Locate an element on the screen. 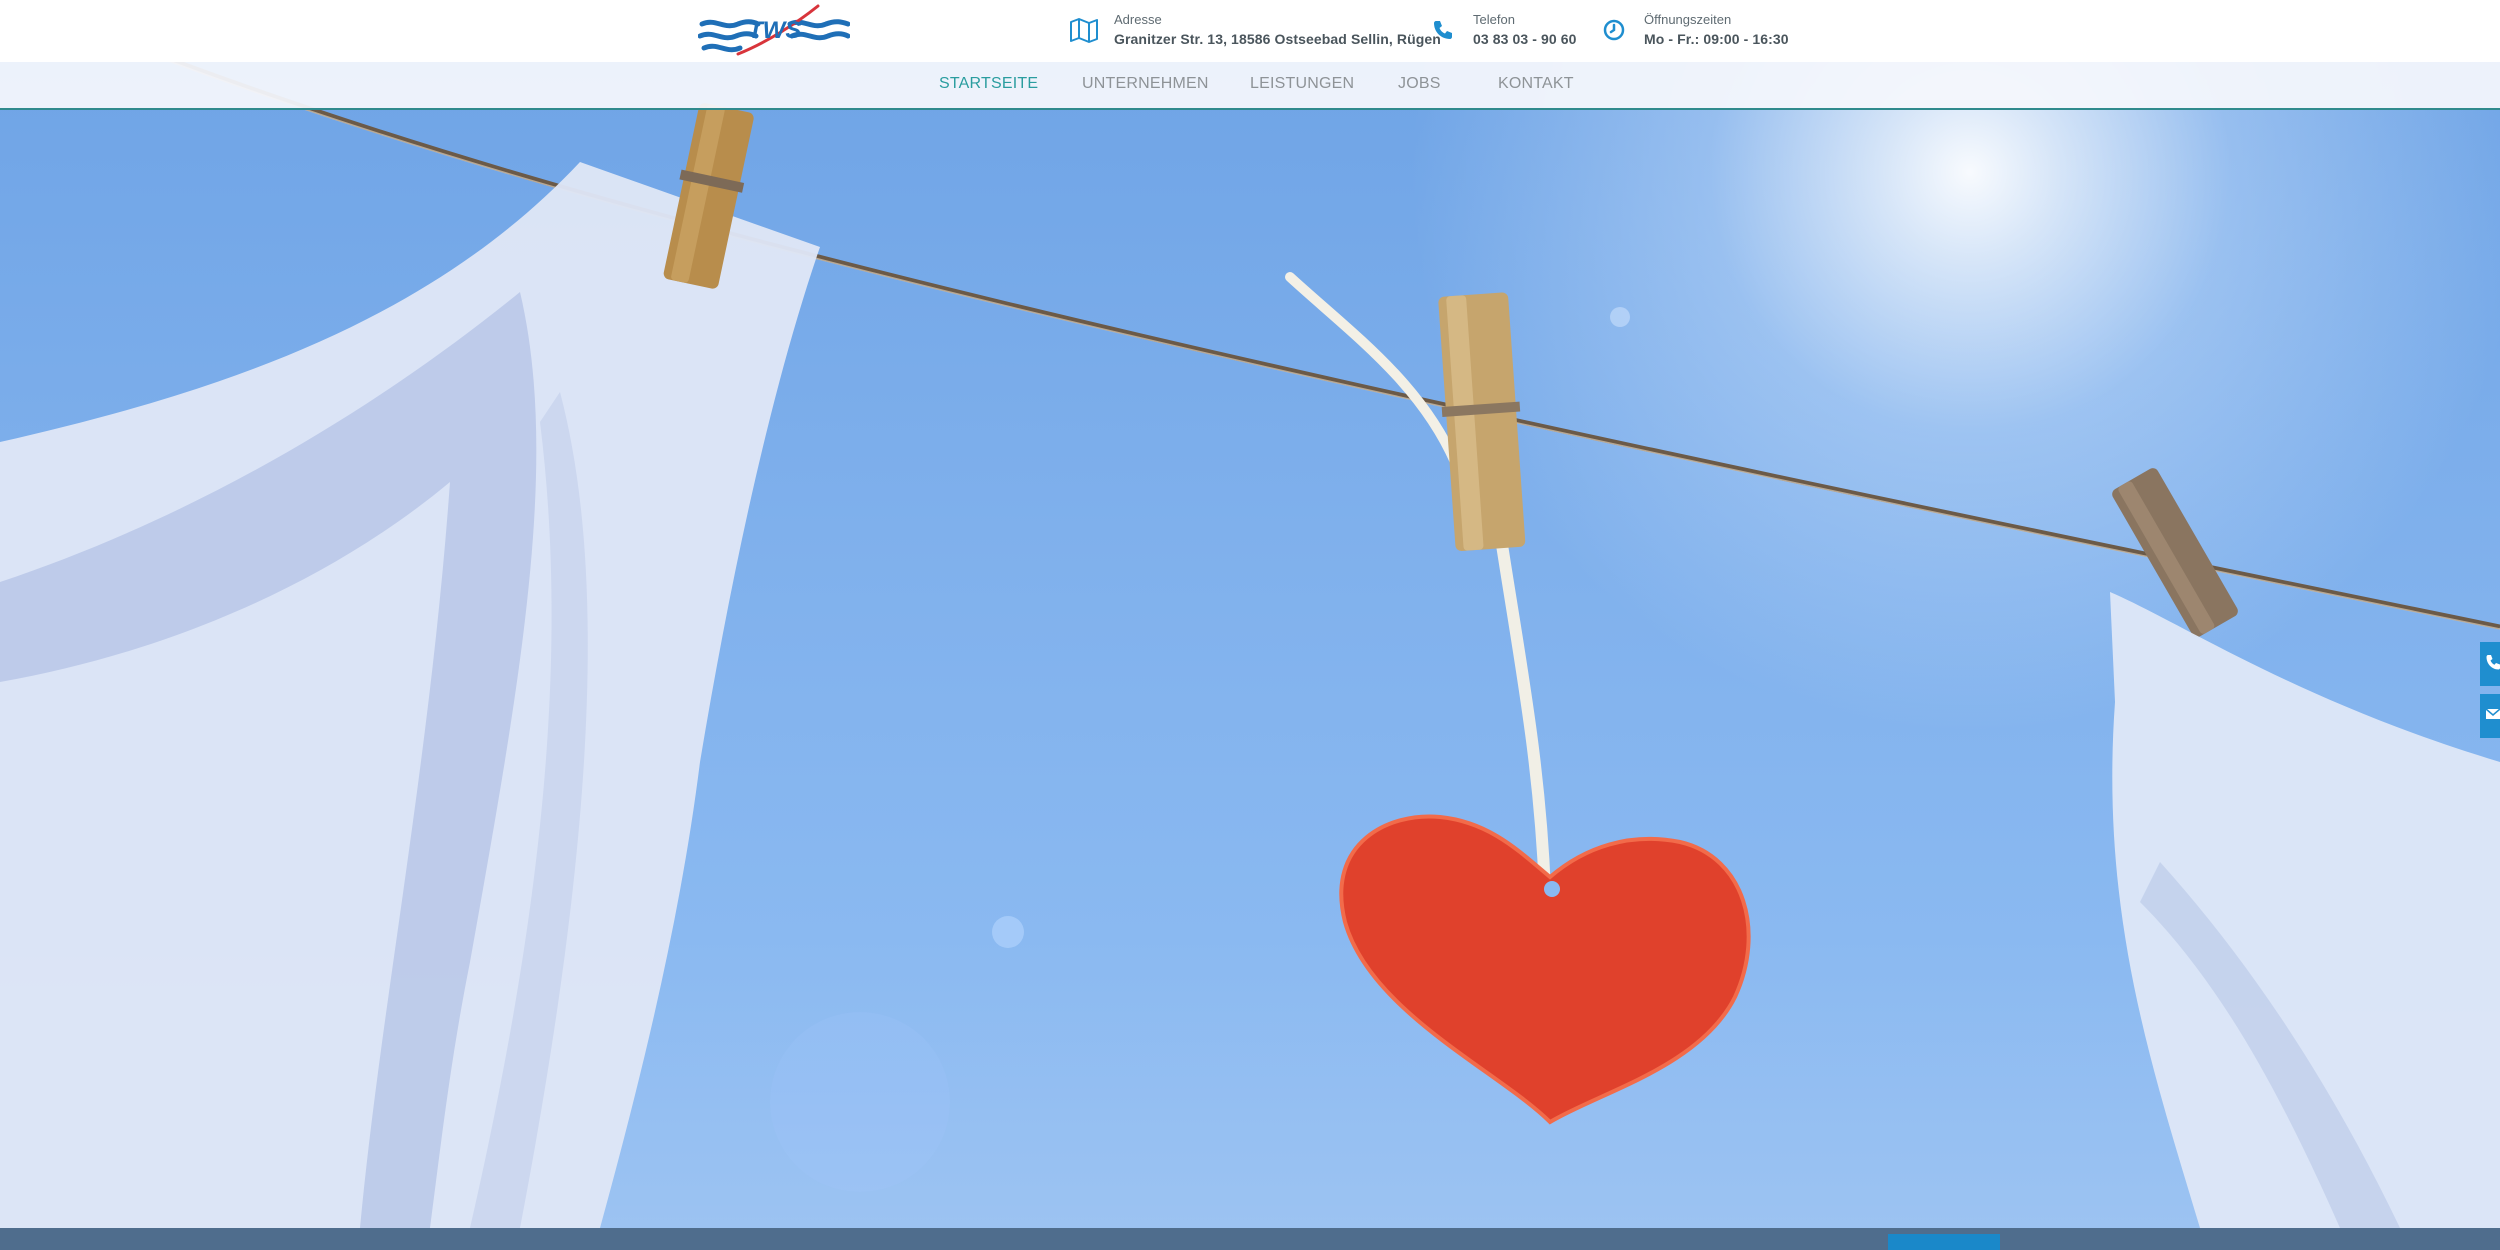  logo-graphic: TWS is located at coordinates (774, 30).